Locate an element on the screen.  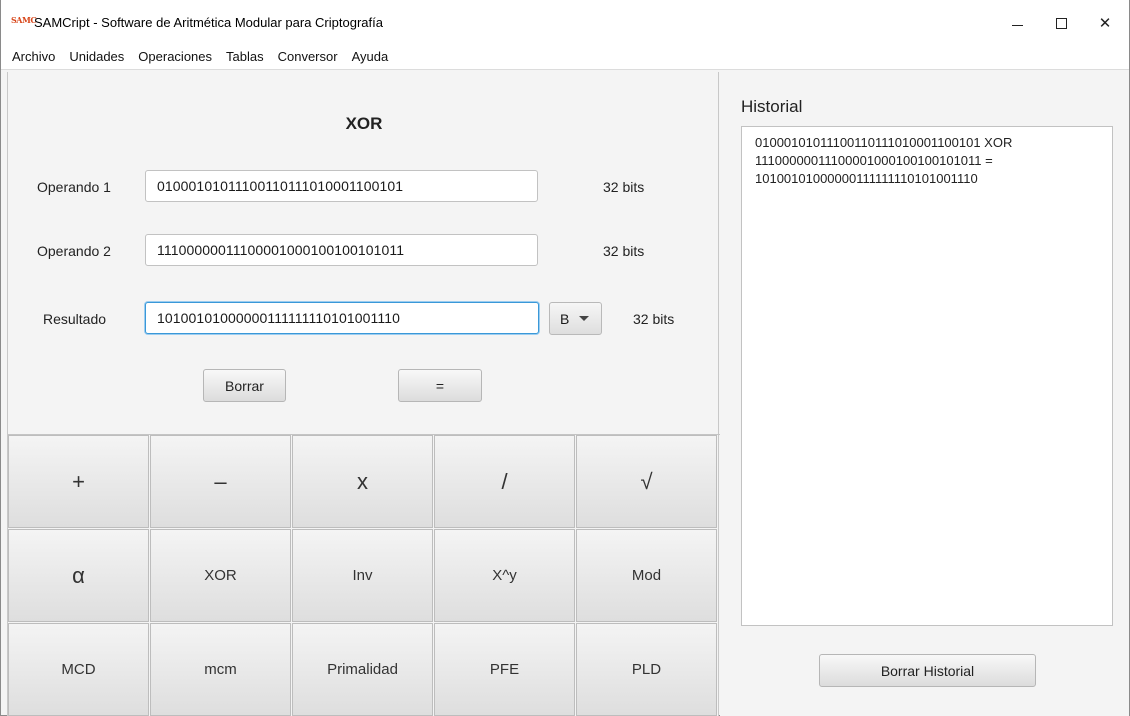
operand2-label: Operando 2 is located at coordinates (74, 251).